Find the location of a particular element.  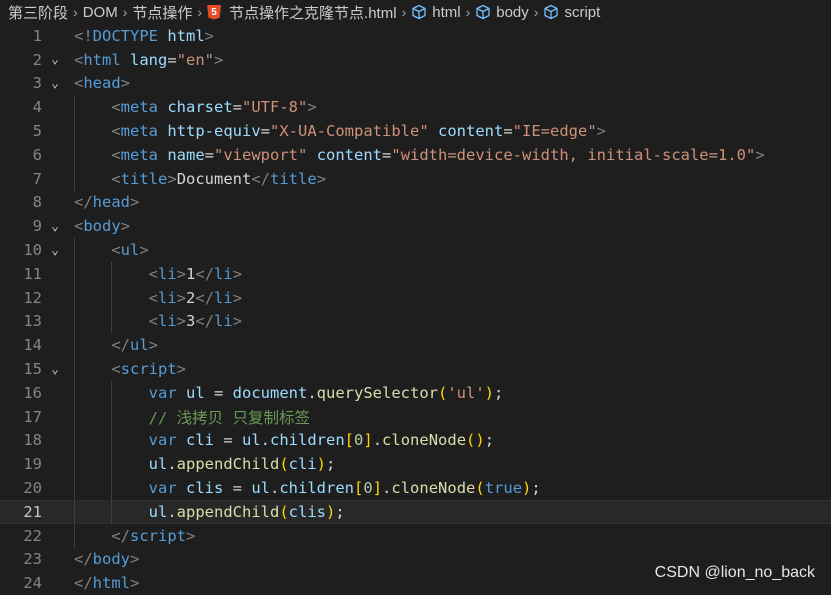

breadcrumb-item-node-ops: 节点操作 is located at coordinates (162, 12).